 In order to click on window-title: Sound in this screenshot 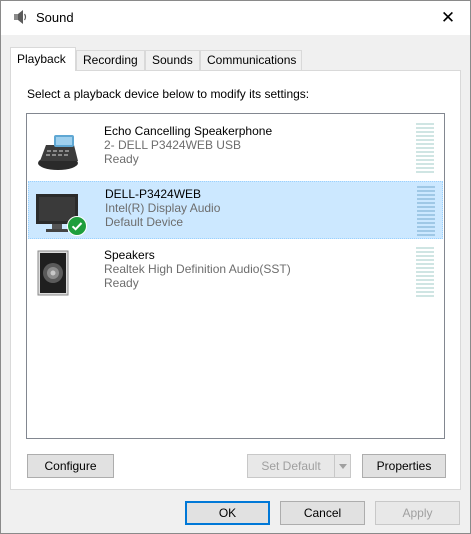, I will do `click(55, 17)`.